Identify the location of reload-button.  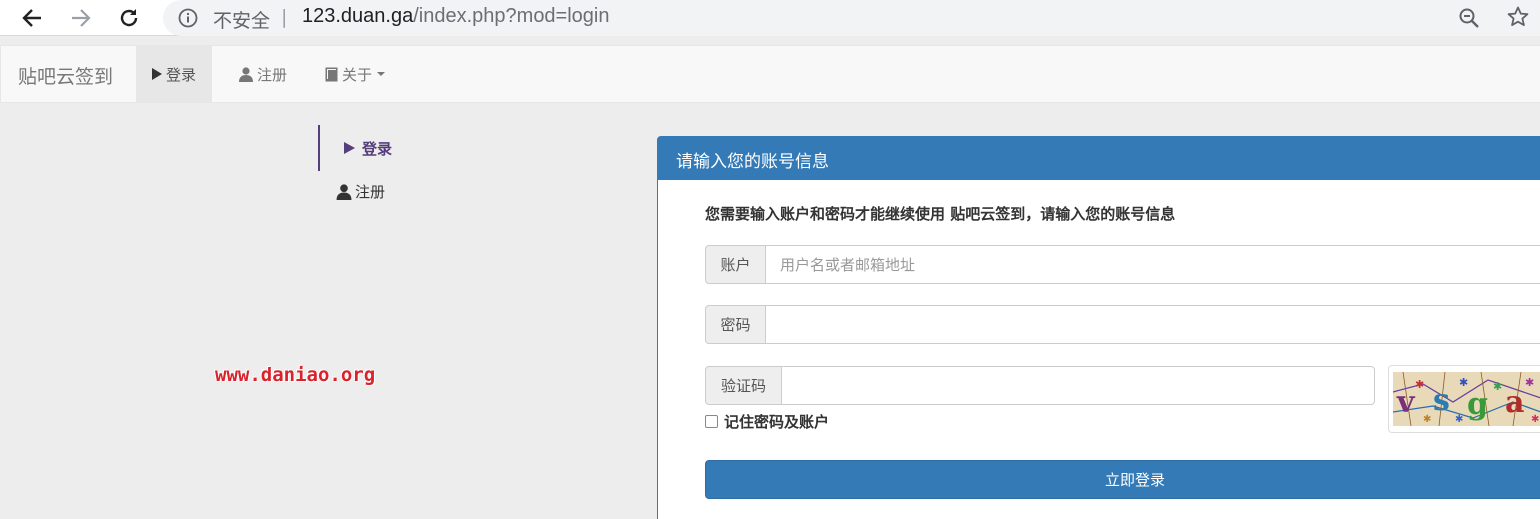
(129, 18).